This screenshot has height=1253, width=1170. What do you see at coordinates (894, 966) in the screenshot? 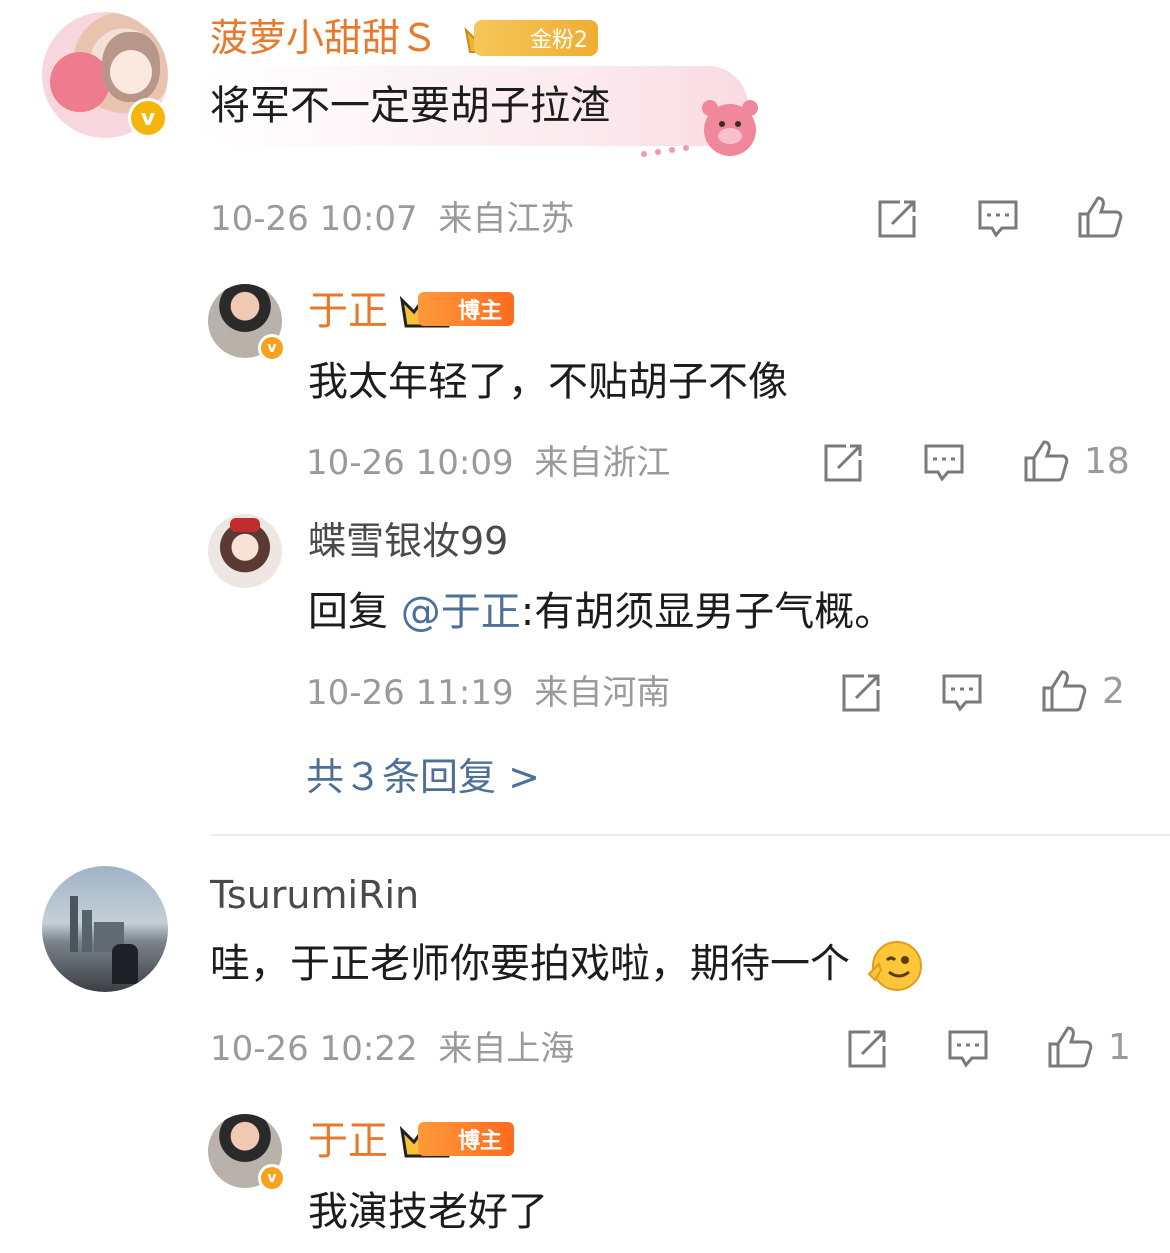
I see `emoji-wink-icon` at bounding box center [894, 966].